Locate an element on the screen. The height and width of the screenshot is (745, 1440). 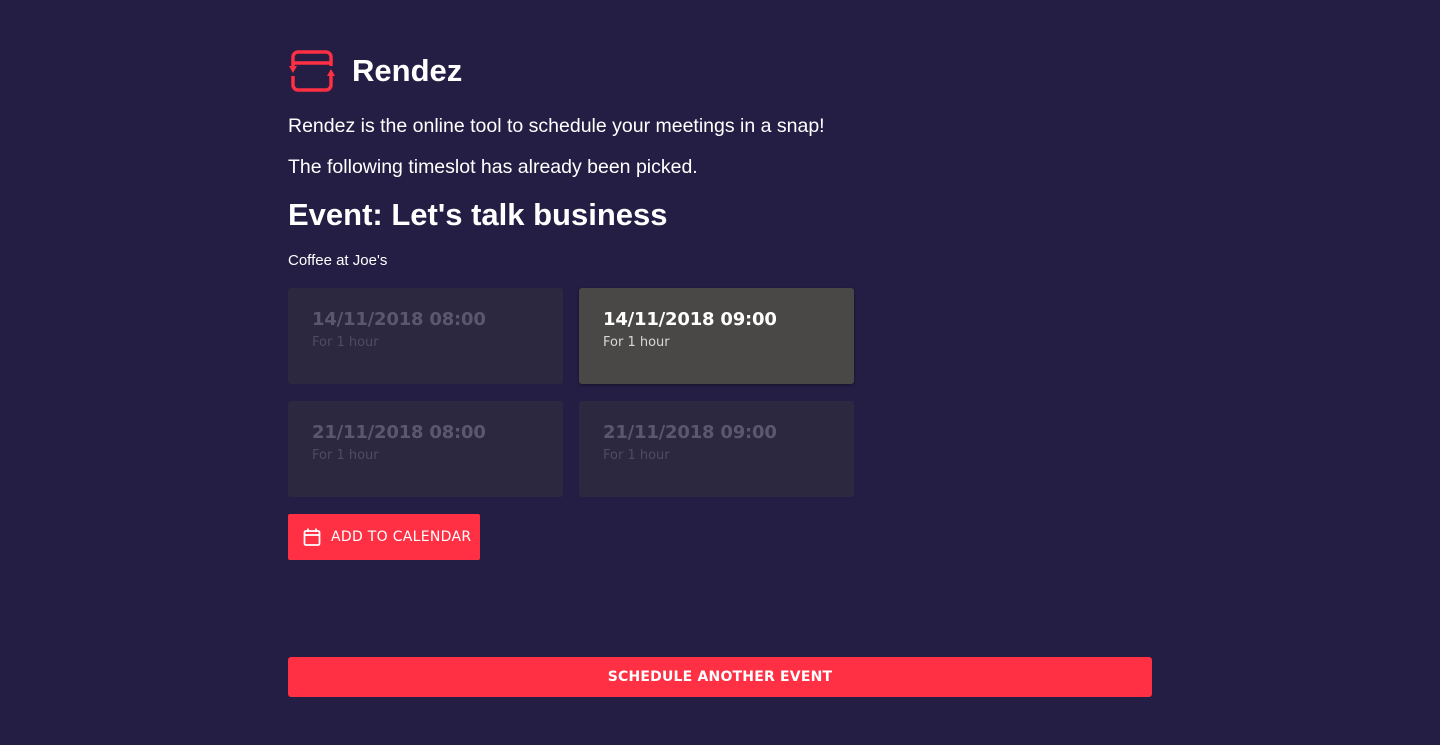
timeslot-card: 21/11/2018 08:00 For 1 hour is located at coordinates (425, 449).